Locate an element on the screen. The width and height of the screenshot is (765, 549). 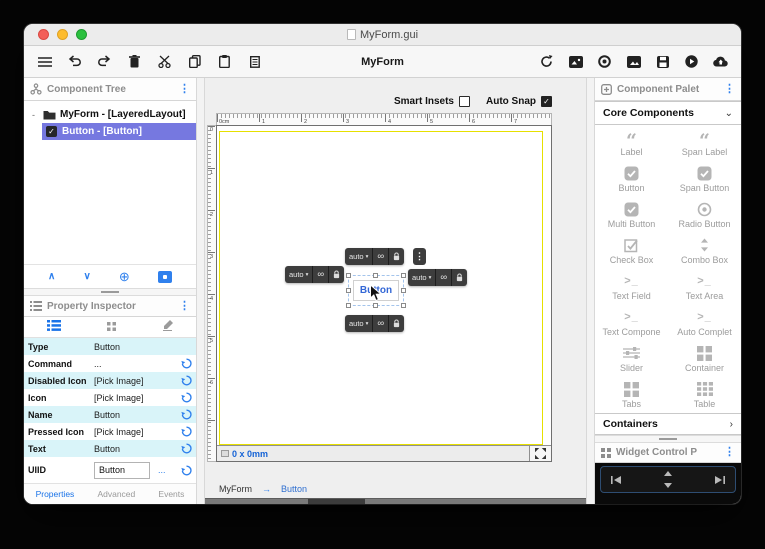
uiid-input is located at coordinates (122, 470).